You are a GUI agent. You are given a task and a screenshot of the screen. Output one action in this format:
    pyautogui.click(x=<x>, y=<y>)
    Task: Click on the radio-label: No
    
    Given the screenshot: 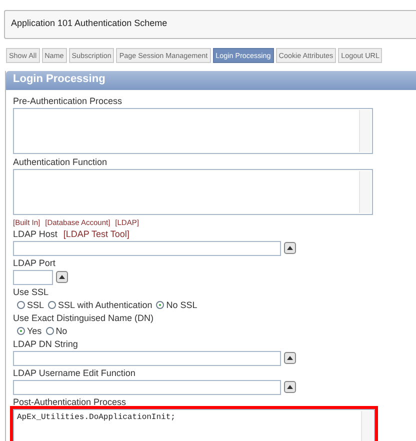 What is the action you would take?
    pyautogui.click(x=62, y=331)
    